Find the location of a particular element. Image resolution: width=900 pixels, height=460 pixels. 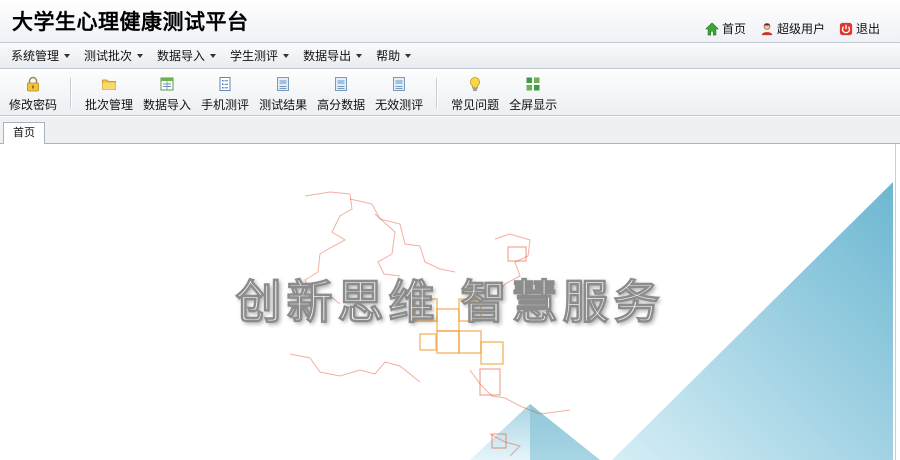

high-score-data-button: 高分数据 is located at coordinates (341, 91).